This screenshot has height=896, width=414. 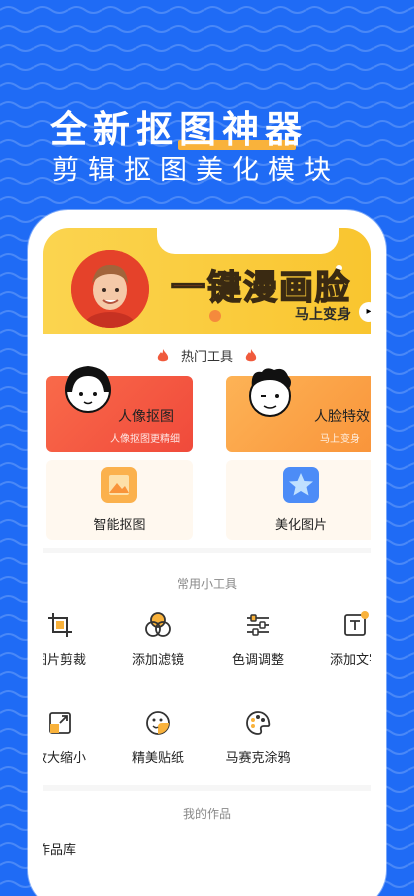 I want to click on my-works-header: 我的作品, so click(x=206, y=814).